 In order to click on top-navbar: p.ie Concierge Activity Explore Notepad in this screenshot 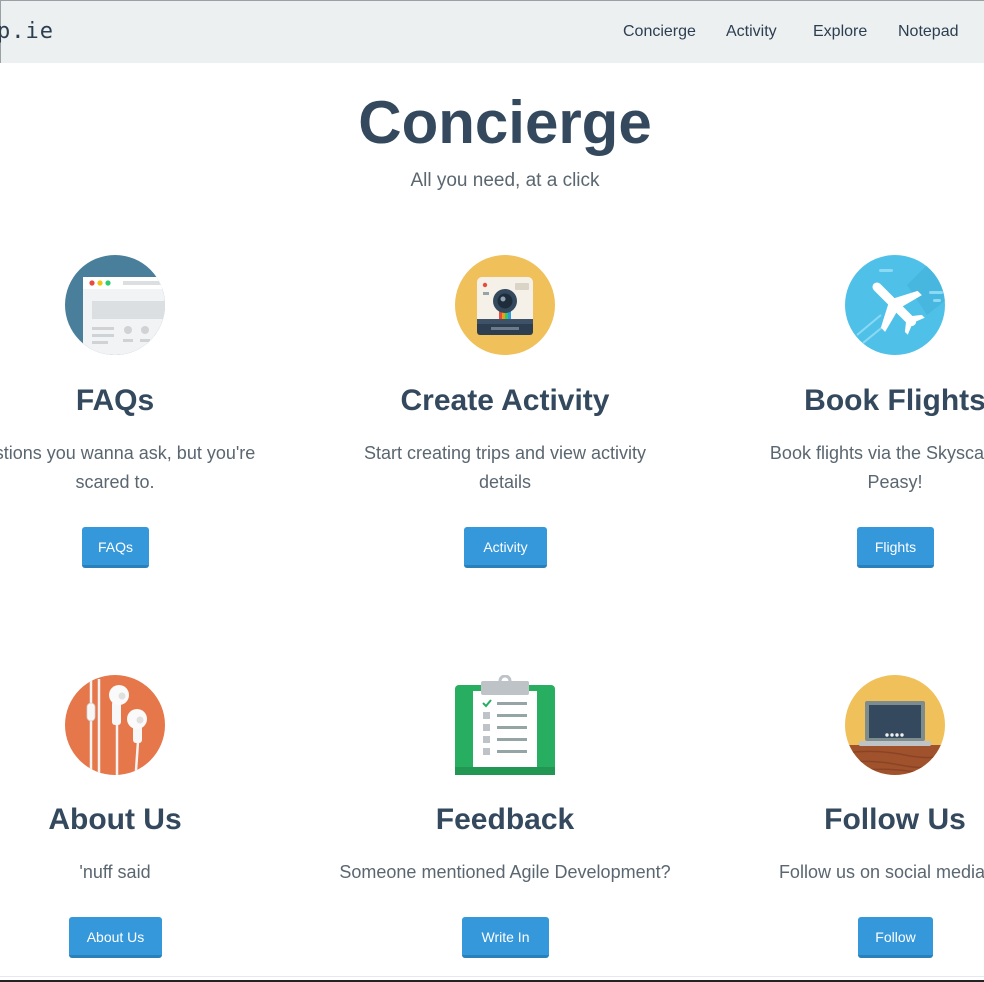, I will do `click(492, 31)`.